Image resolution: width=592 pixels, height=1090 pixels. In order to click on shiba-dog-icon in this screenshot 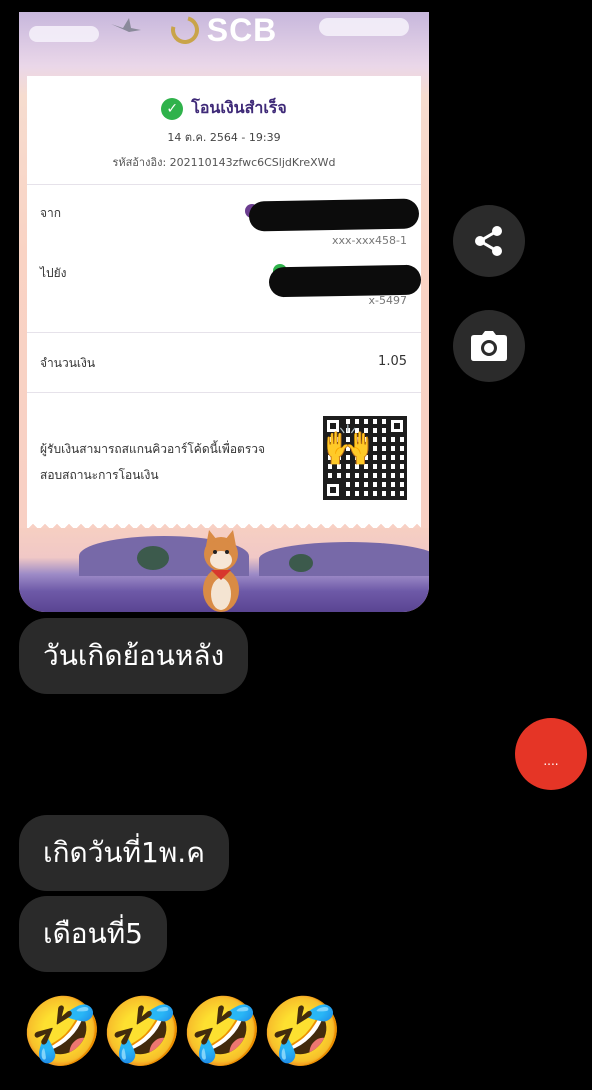, I will do `click(221, 571)`.